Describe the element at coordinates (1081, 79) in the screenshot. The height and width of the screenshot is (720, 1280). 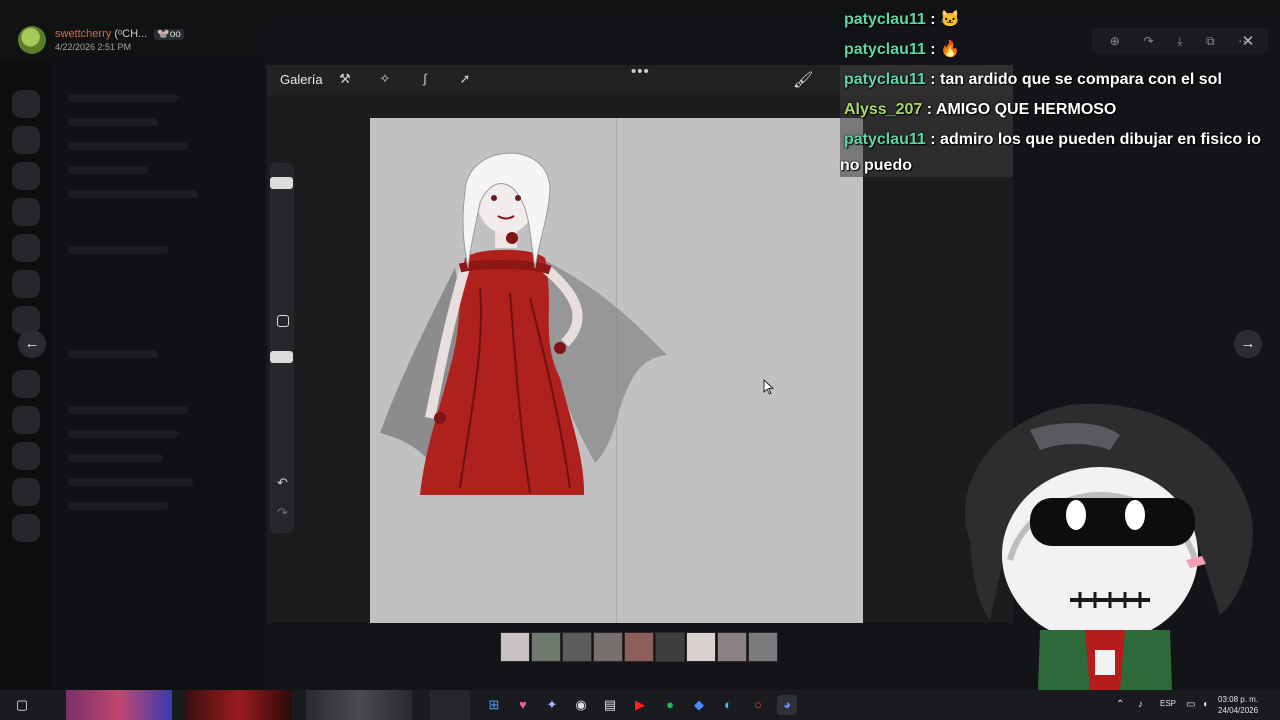
I see `chat-text: tan ardido que se compara con el sol` at that location.